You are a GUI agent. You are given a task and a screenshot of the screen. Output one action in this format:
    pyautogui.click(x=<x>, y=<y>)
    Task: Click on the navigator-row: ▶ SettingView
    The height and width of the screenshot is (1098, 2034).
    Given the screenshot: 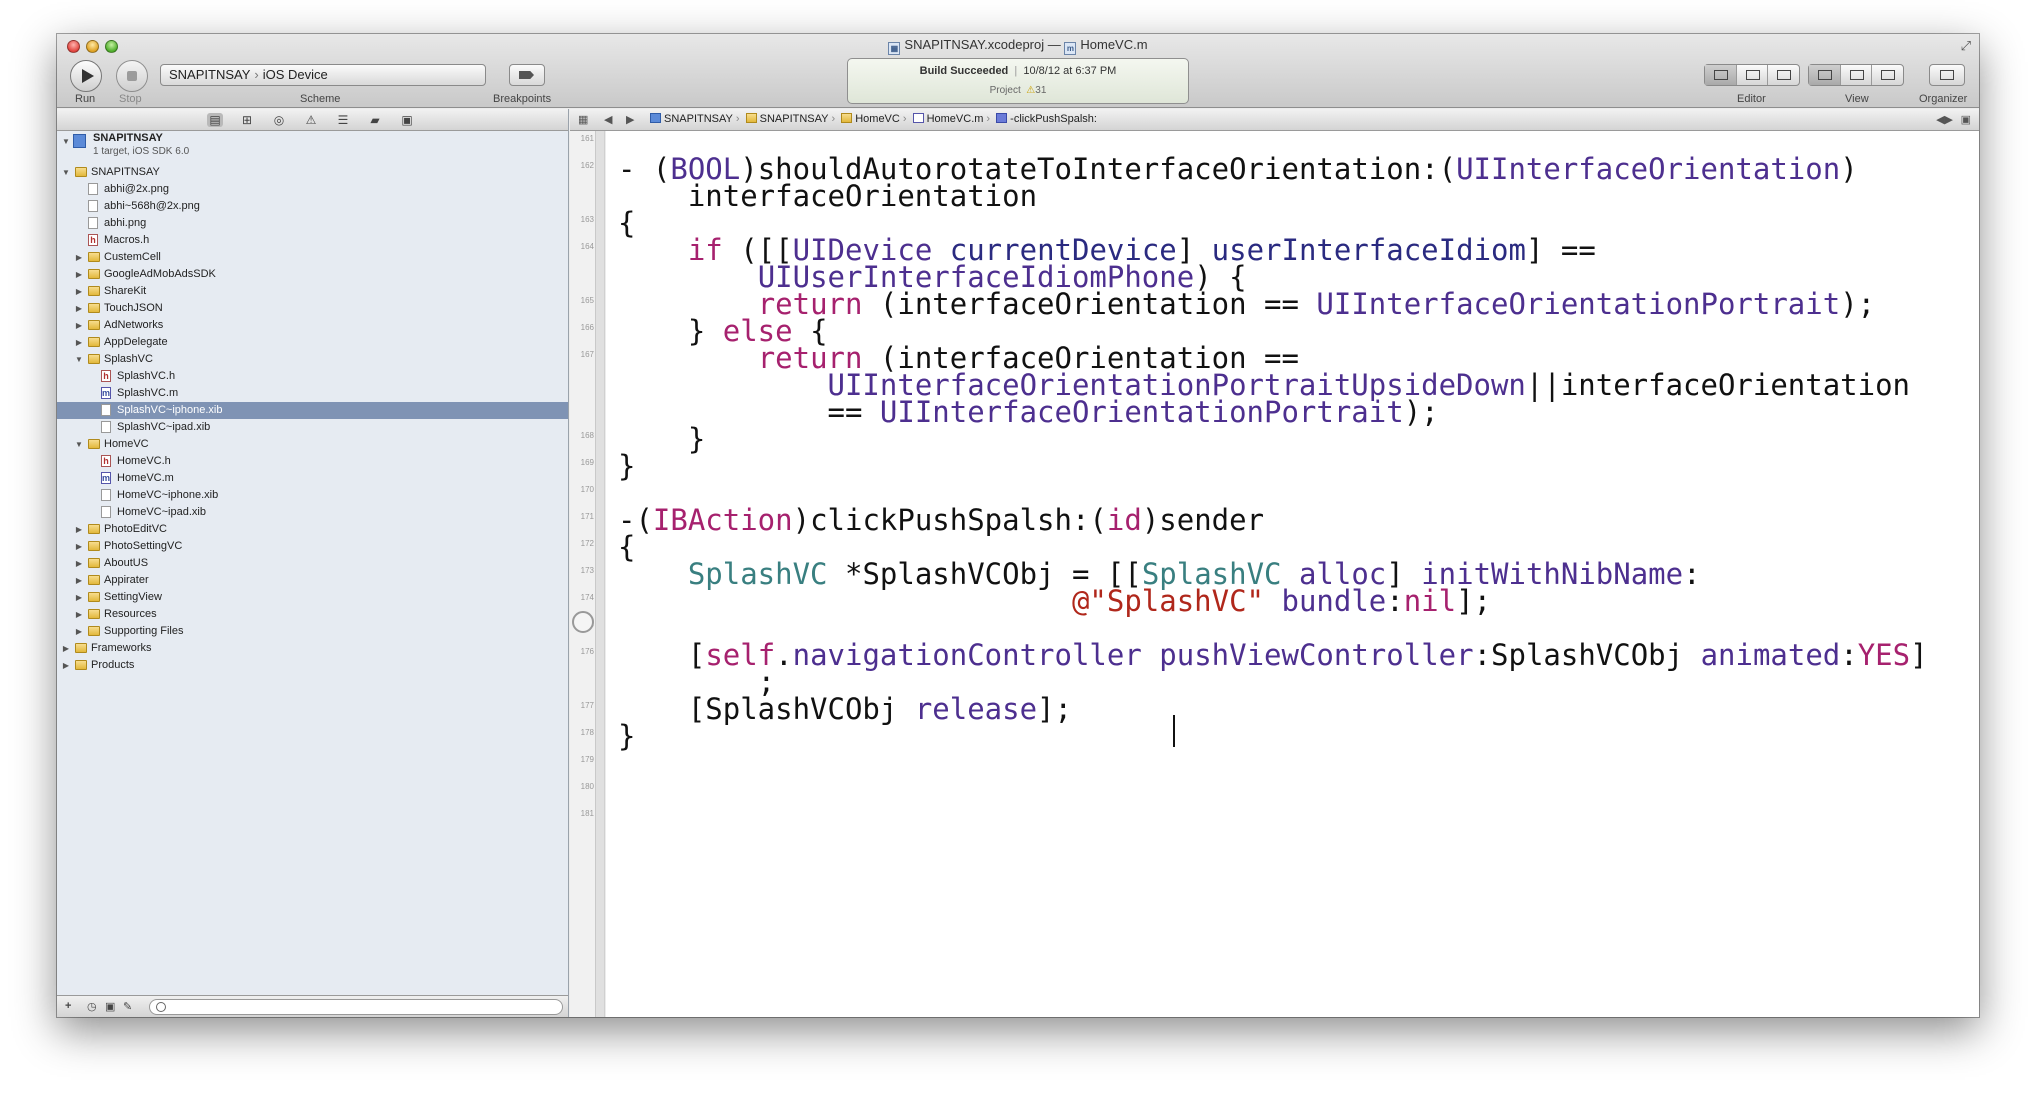 What is the action you would take?
    pyautogui.click(x=312, y=597)
    